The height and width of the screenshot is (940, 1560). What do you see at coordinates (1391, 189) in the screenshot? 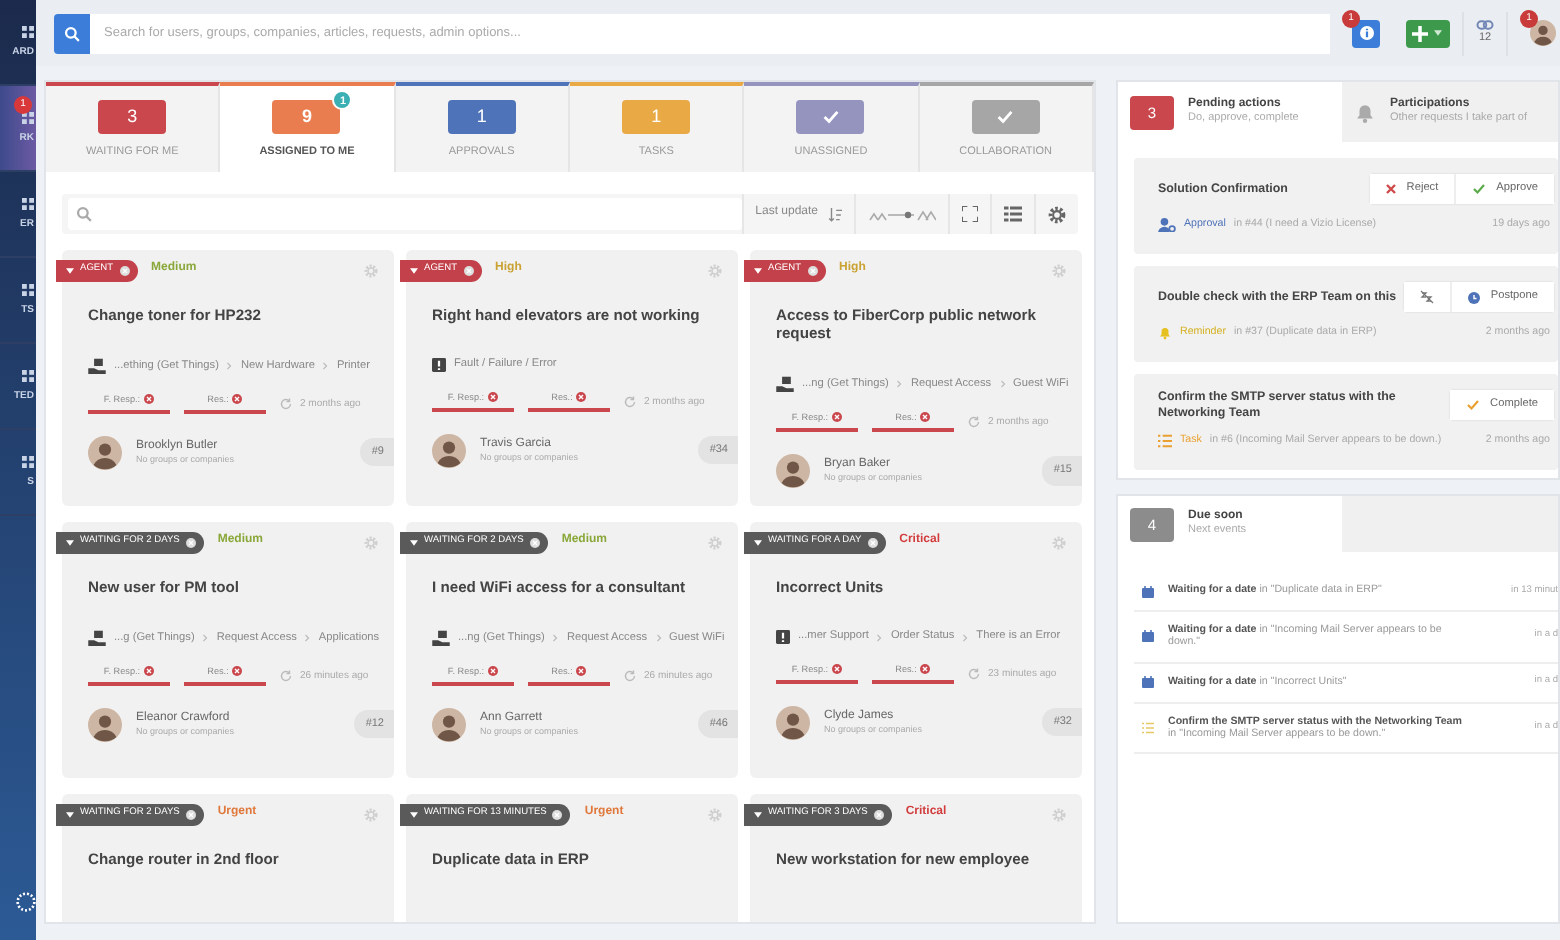
I see `x-icon` at bounding box center [1391, 189].